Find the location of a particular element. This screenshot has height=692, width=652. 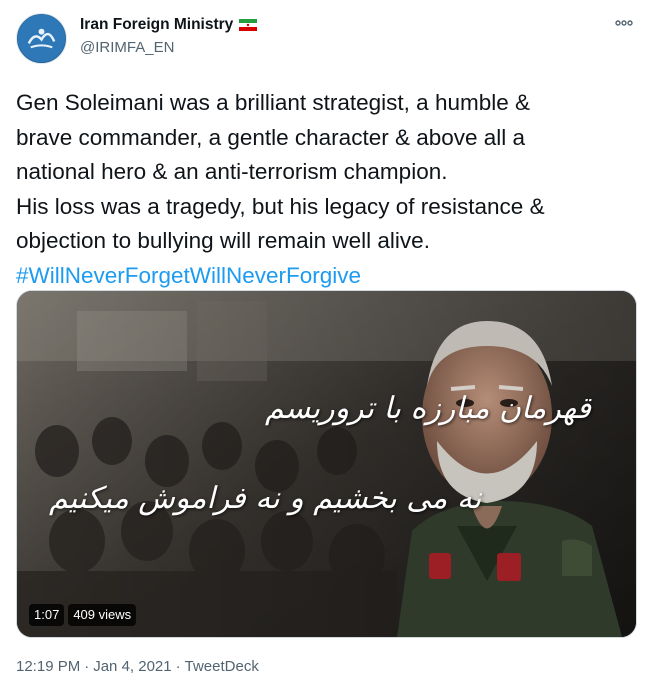

display-name: Iran Foreign Ministry is located at coordinates (156, 25).